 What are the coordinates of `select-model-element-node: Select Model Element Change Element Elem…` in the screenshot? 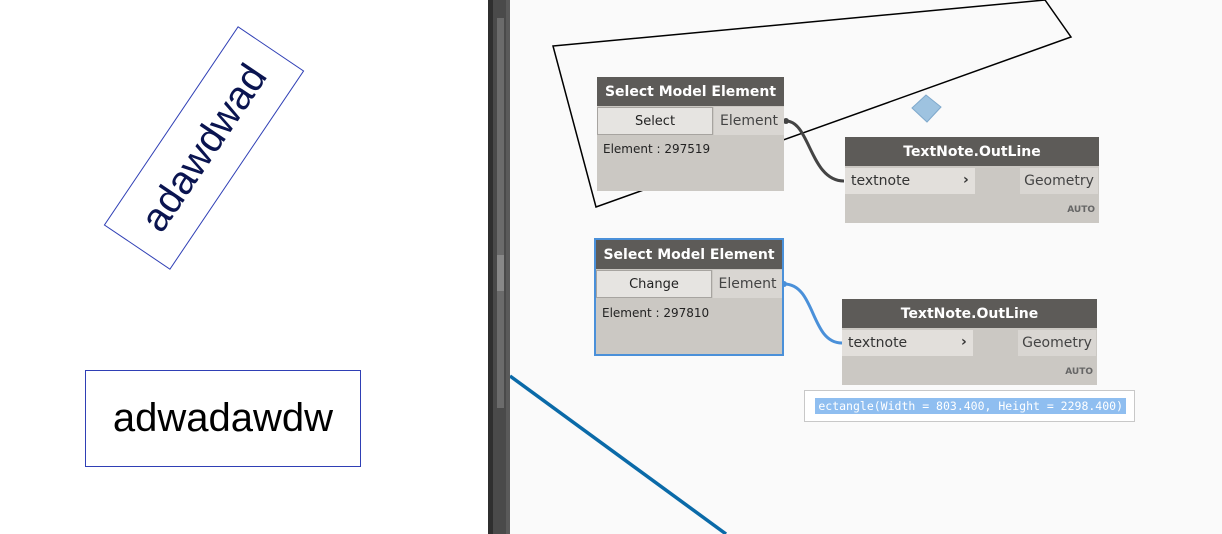 It's located at (689, 297).